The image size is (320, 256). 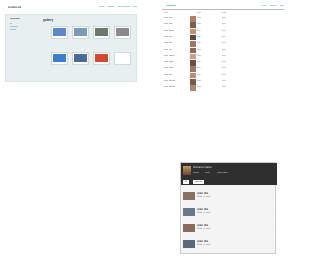 What do you see at coordinates (223, 50) in the screenshot?
I see `list-item: user six item date` at bounding box center [223, 50].